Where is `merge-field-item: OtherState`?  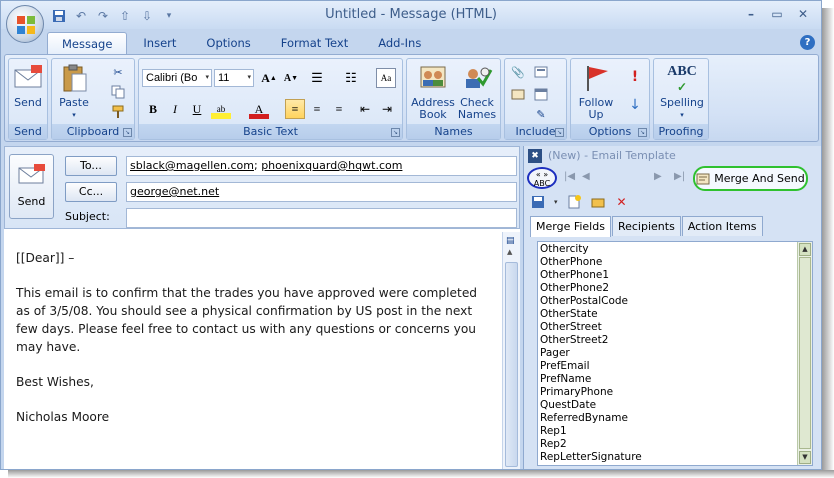 merge-field-item: OtherState is located at coordinates (676, 314).